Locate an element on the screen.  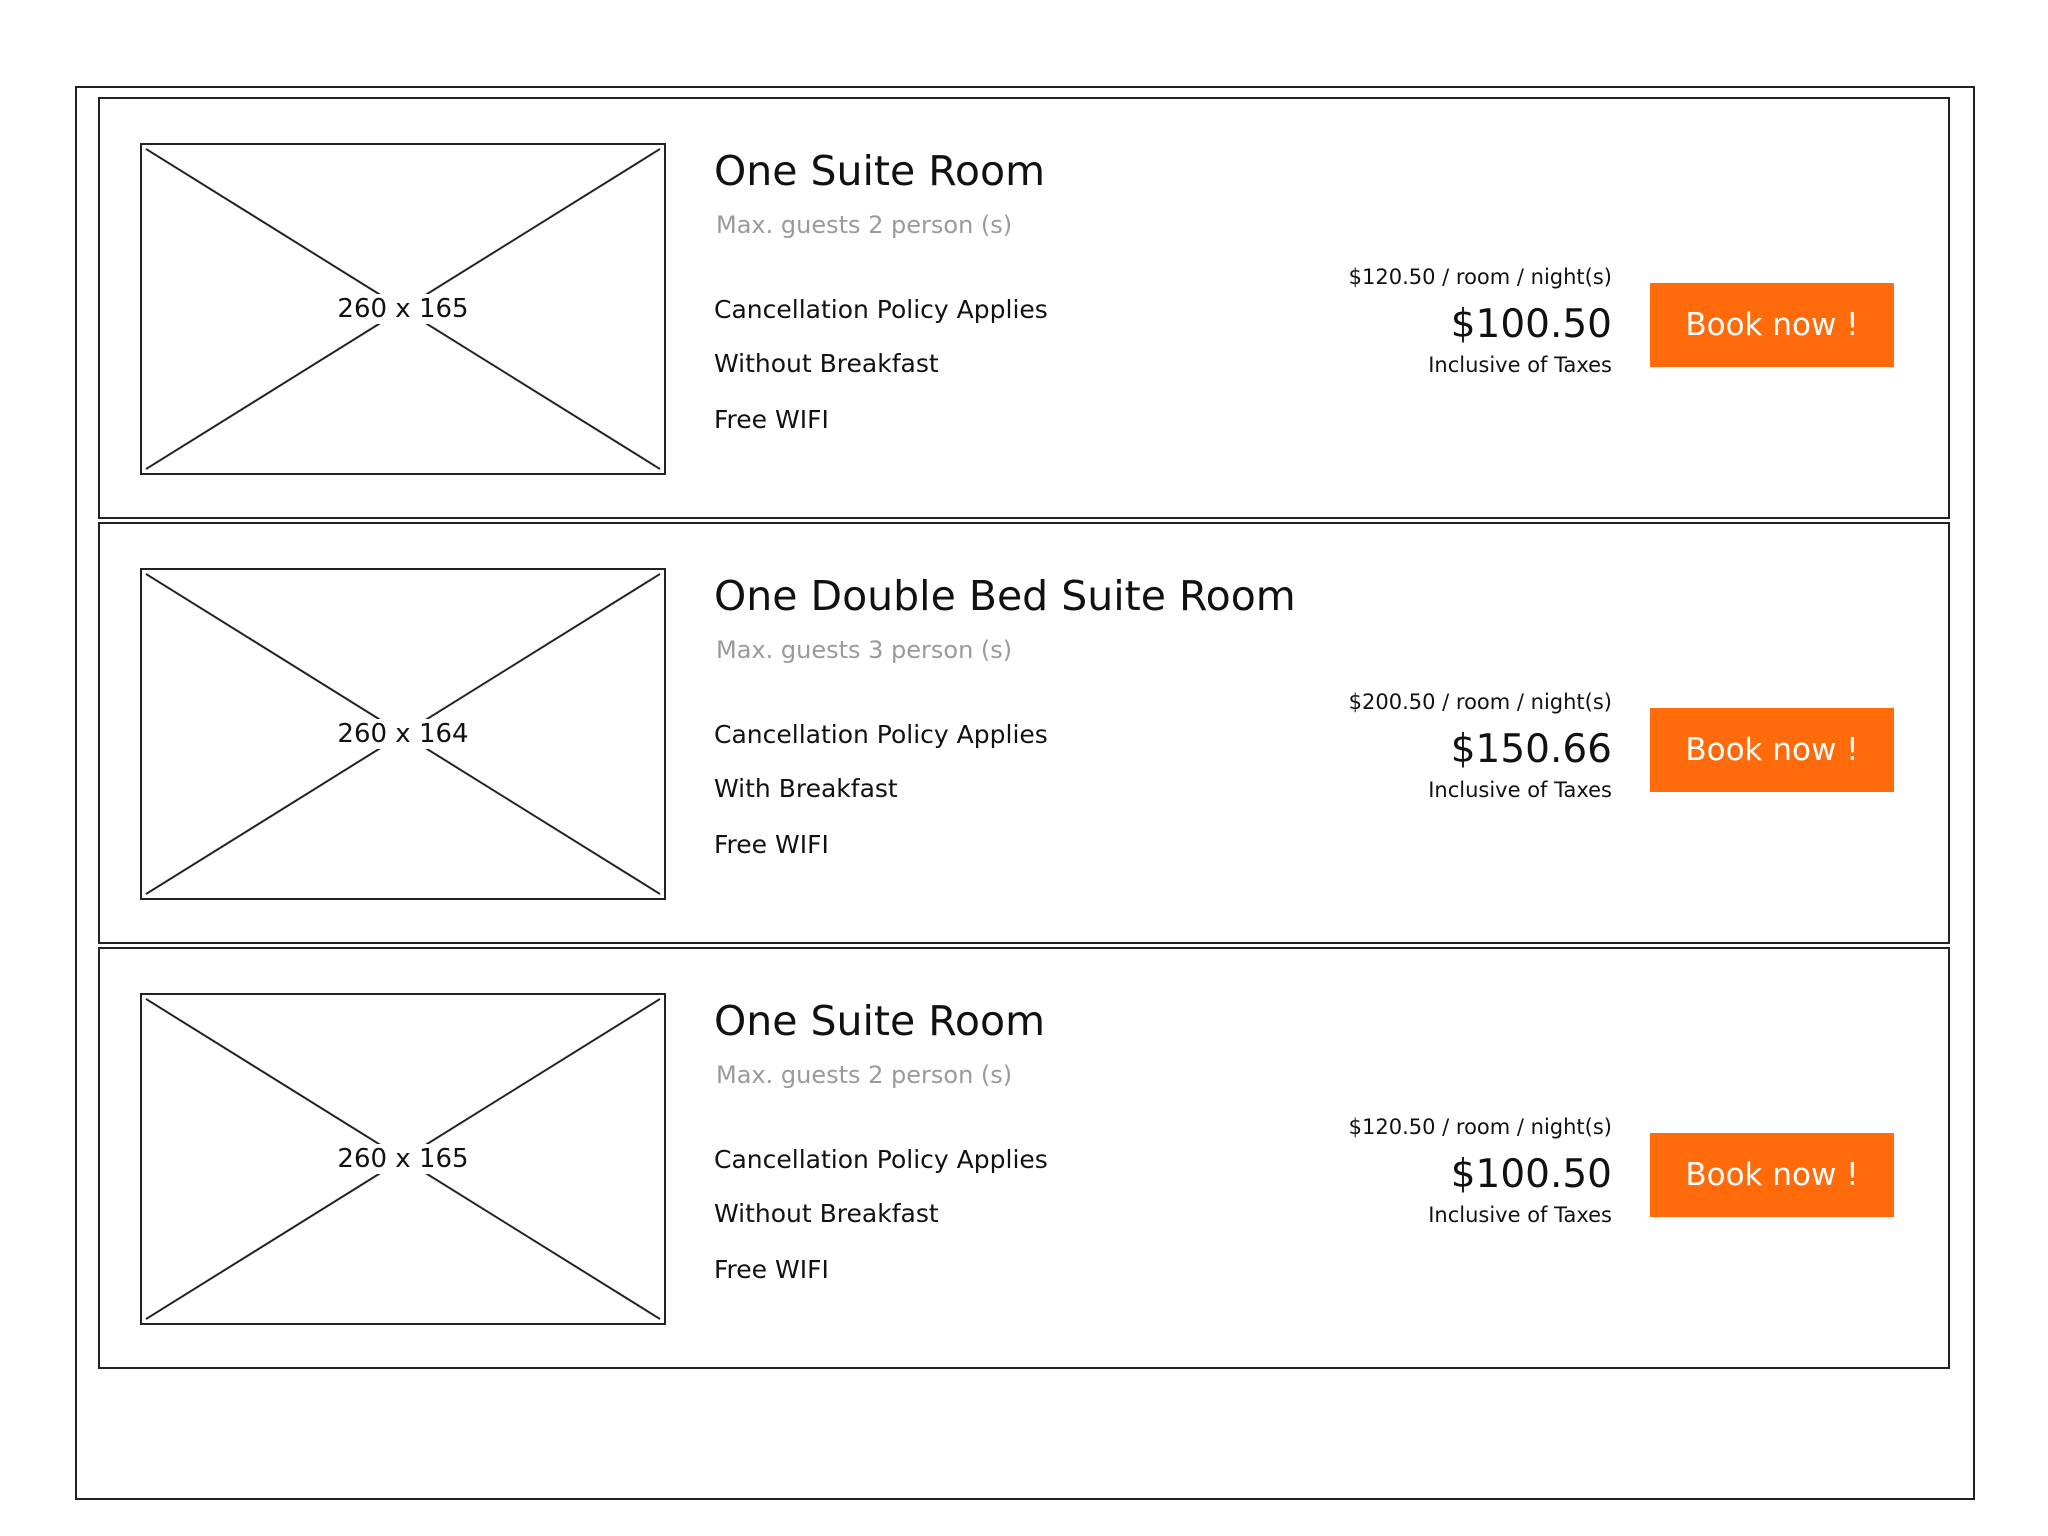
image-size-label: 260 x 164 is located at coordinates (403, 734).